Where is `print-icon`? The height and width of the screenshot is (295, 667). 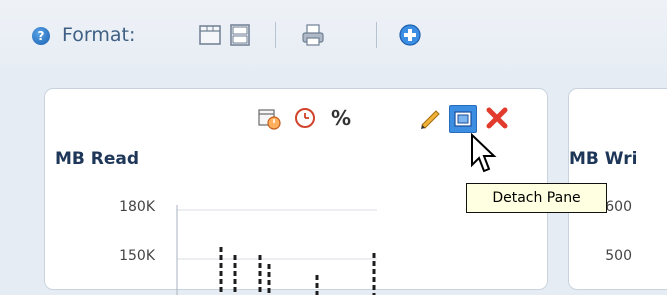 print-icon is located at coordinates (313, 35).